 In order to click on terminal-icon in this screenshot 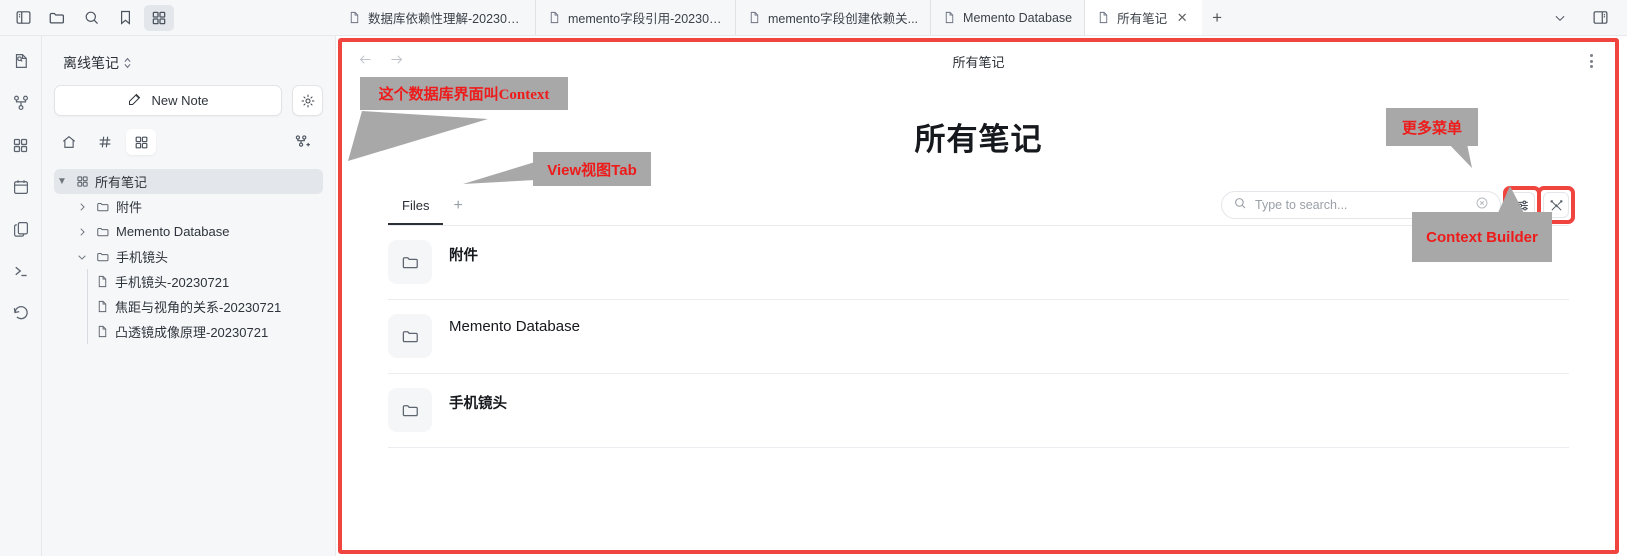, I will do `click(21, 271)`.